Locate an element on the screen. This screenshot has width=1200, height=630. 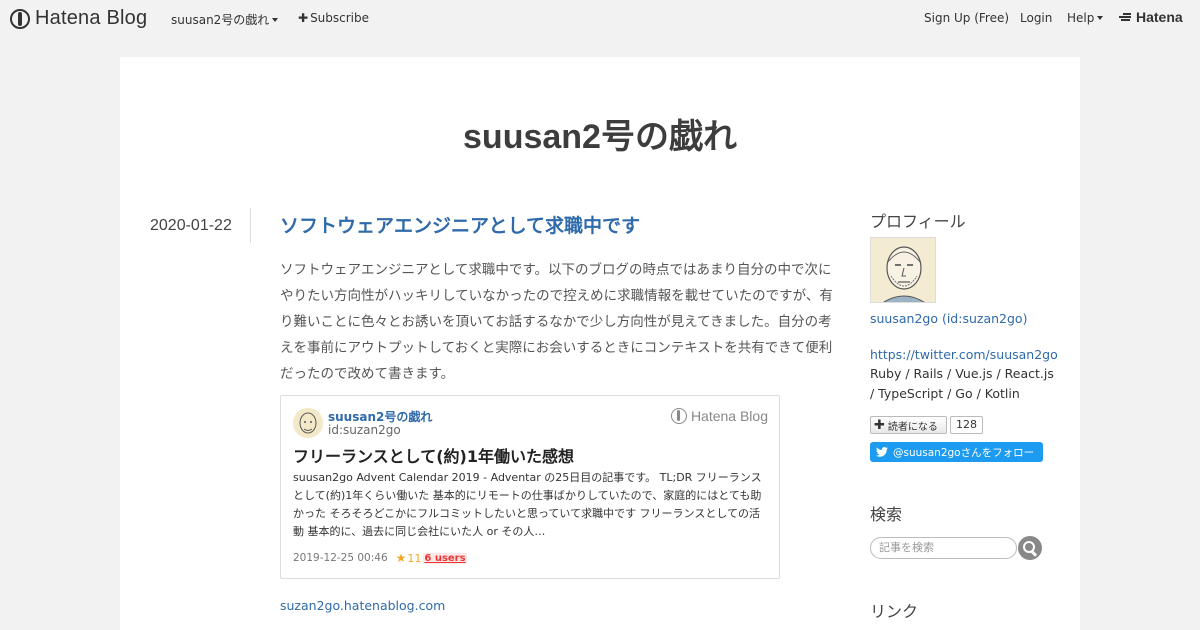
date-divider is located at coordinates (250, 225).